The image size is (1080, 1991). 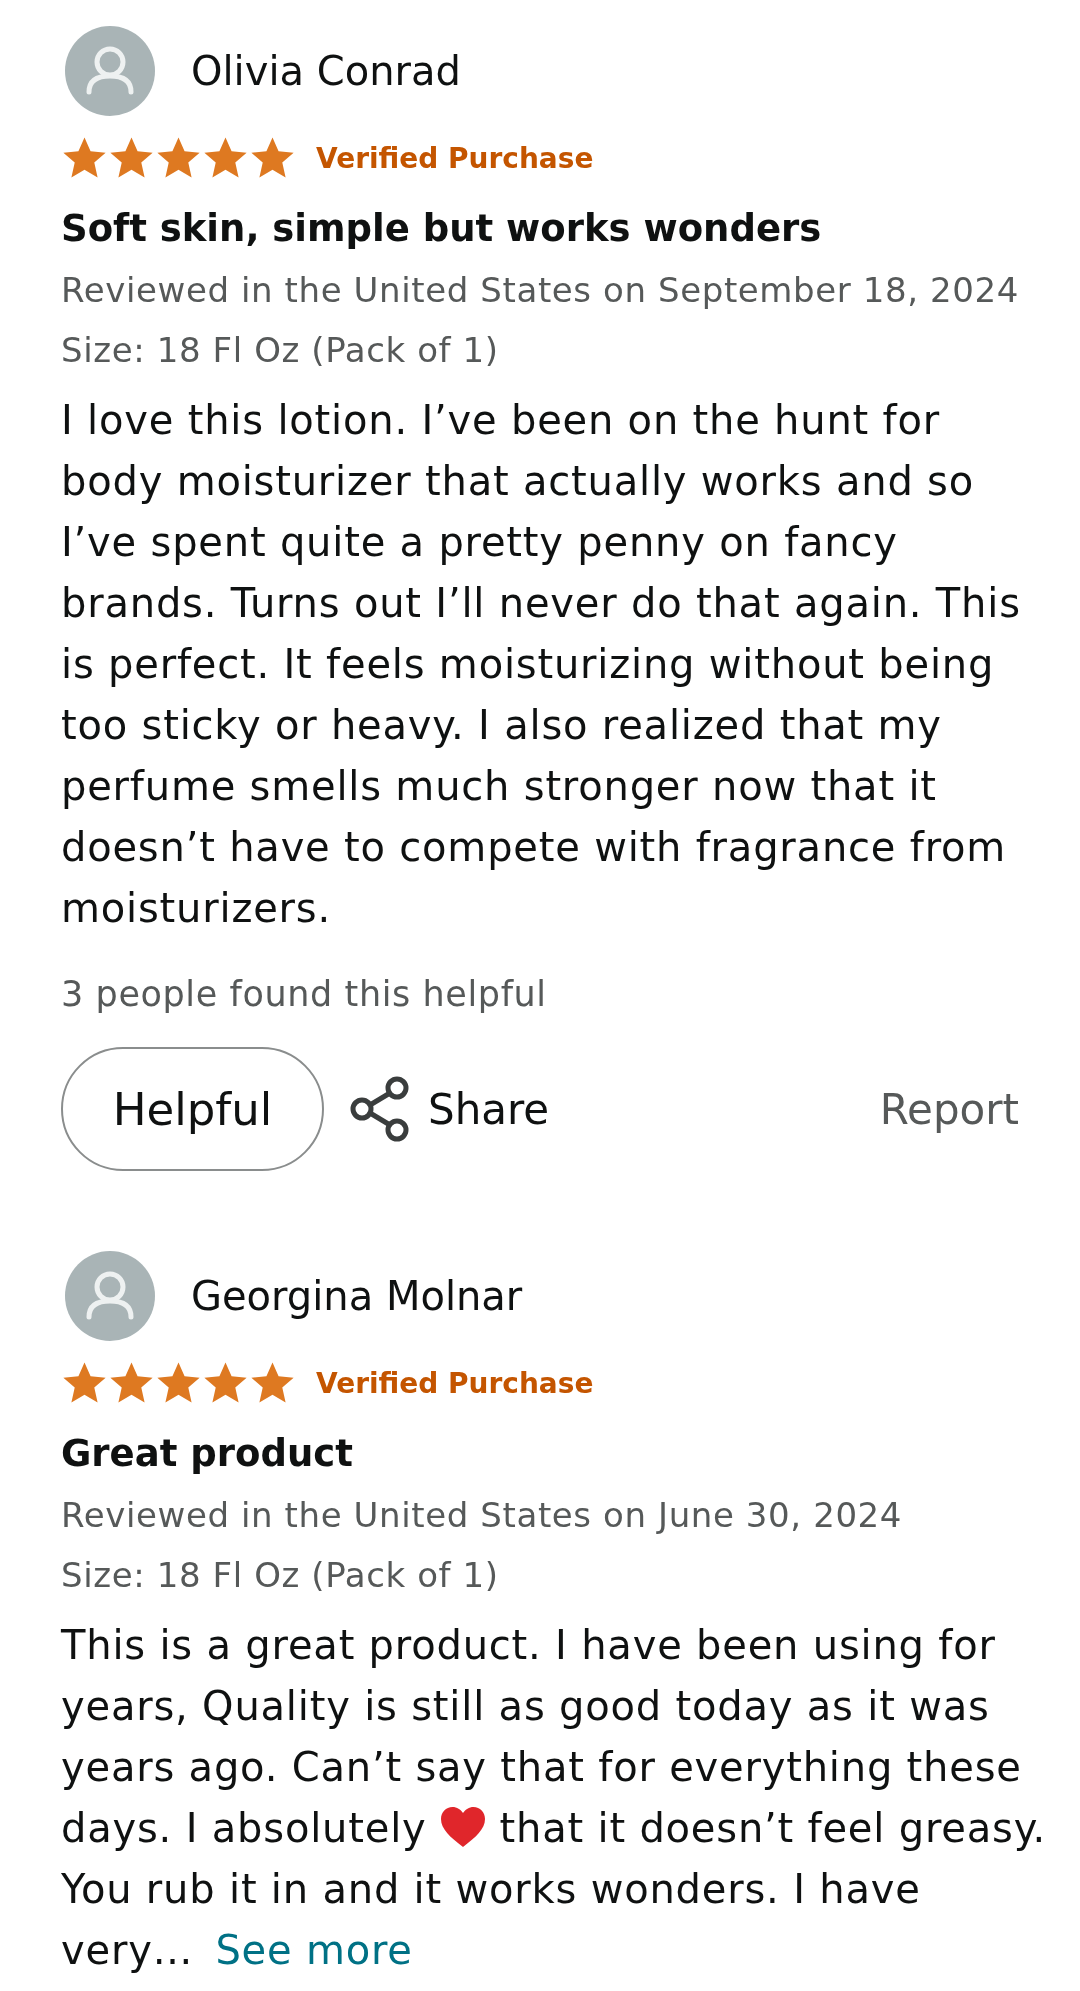 I want to click on reviewer-name: Olivia Conrad, so click(x=326, y=71).